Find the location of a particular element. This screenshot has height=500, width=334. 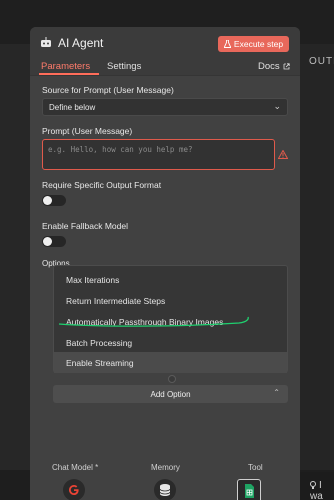

execute-step-label: Execute step is located at coordinates (258, 44).